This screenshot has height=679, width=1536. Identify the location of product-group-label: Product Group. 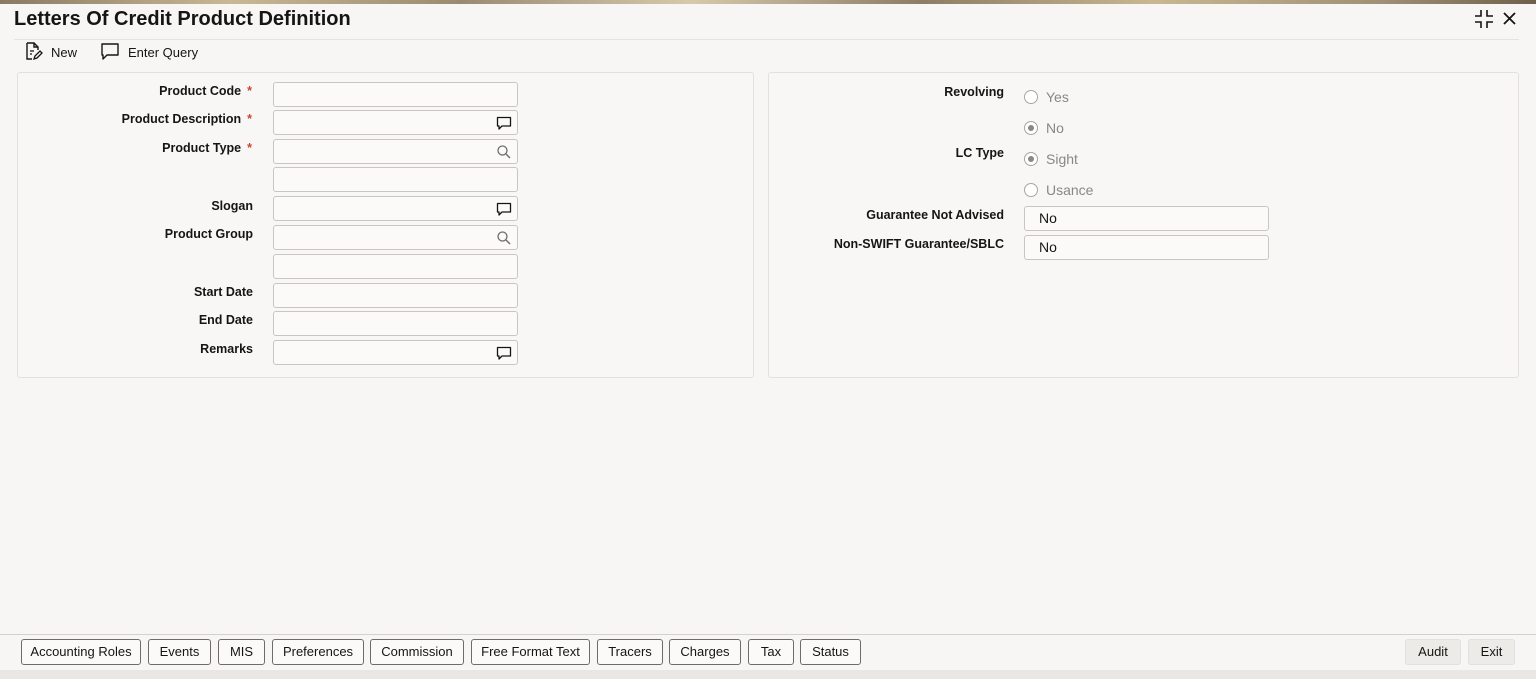
(208, 234).